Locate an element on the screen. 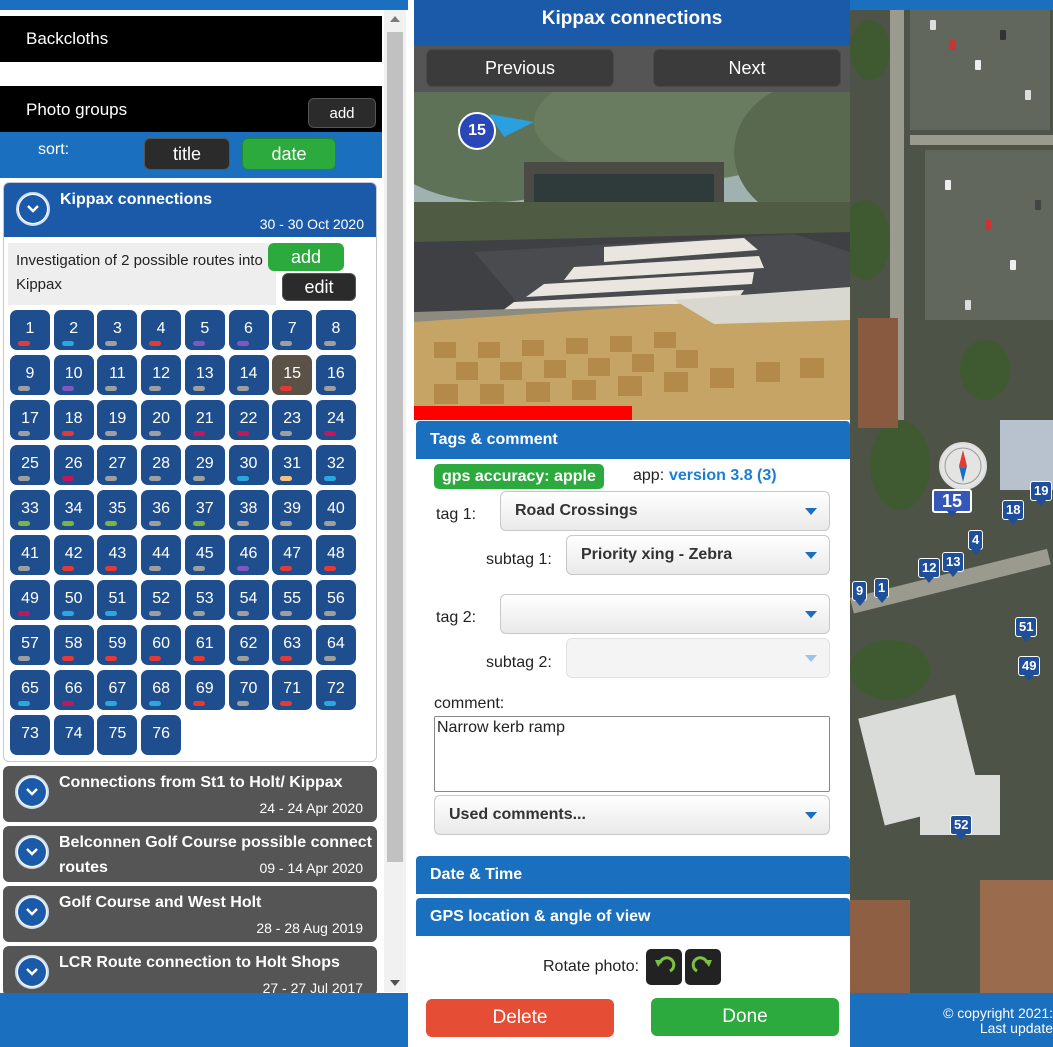  photo-tile: 35 is located at coordinates (117, 510).